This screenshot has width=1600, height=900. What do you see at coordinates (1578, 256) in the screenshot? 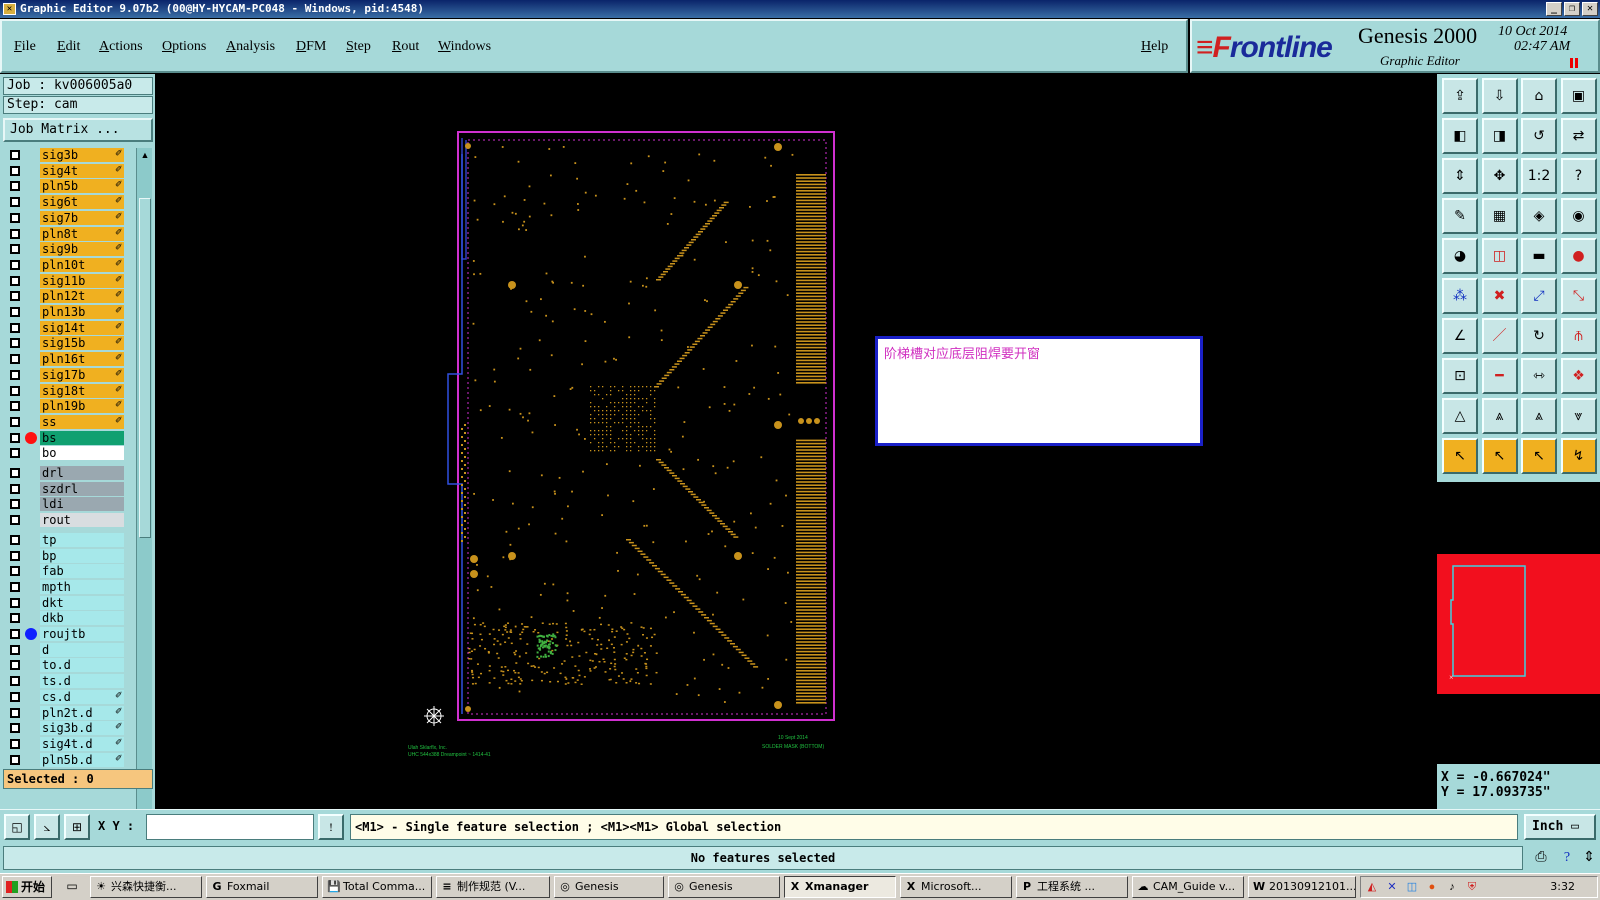
I see `tool-button-20: ●` at bounding box center [1578, 256].